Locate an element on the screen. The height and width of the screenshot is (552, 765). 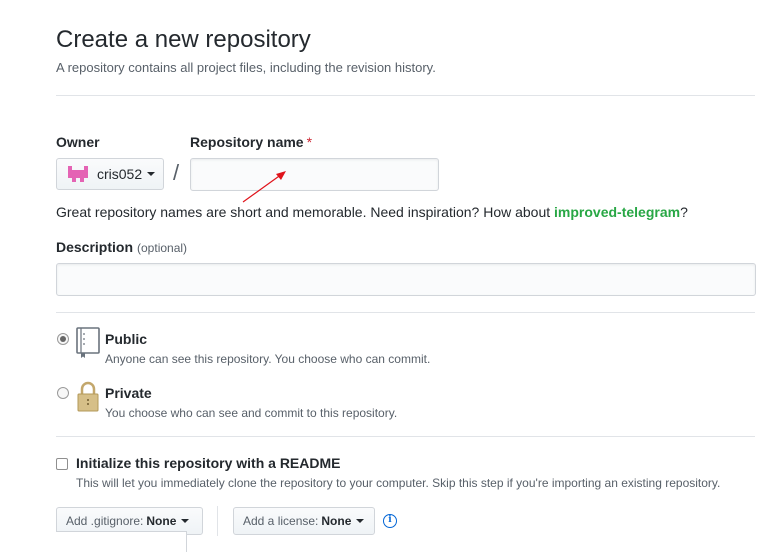
optional-note: (optional) is located at coordinates (162, 248).